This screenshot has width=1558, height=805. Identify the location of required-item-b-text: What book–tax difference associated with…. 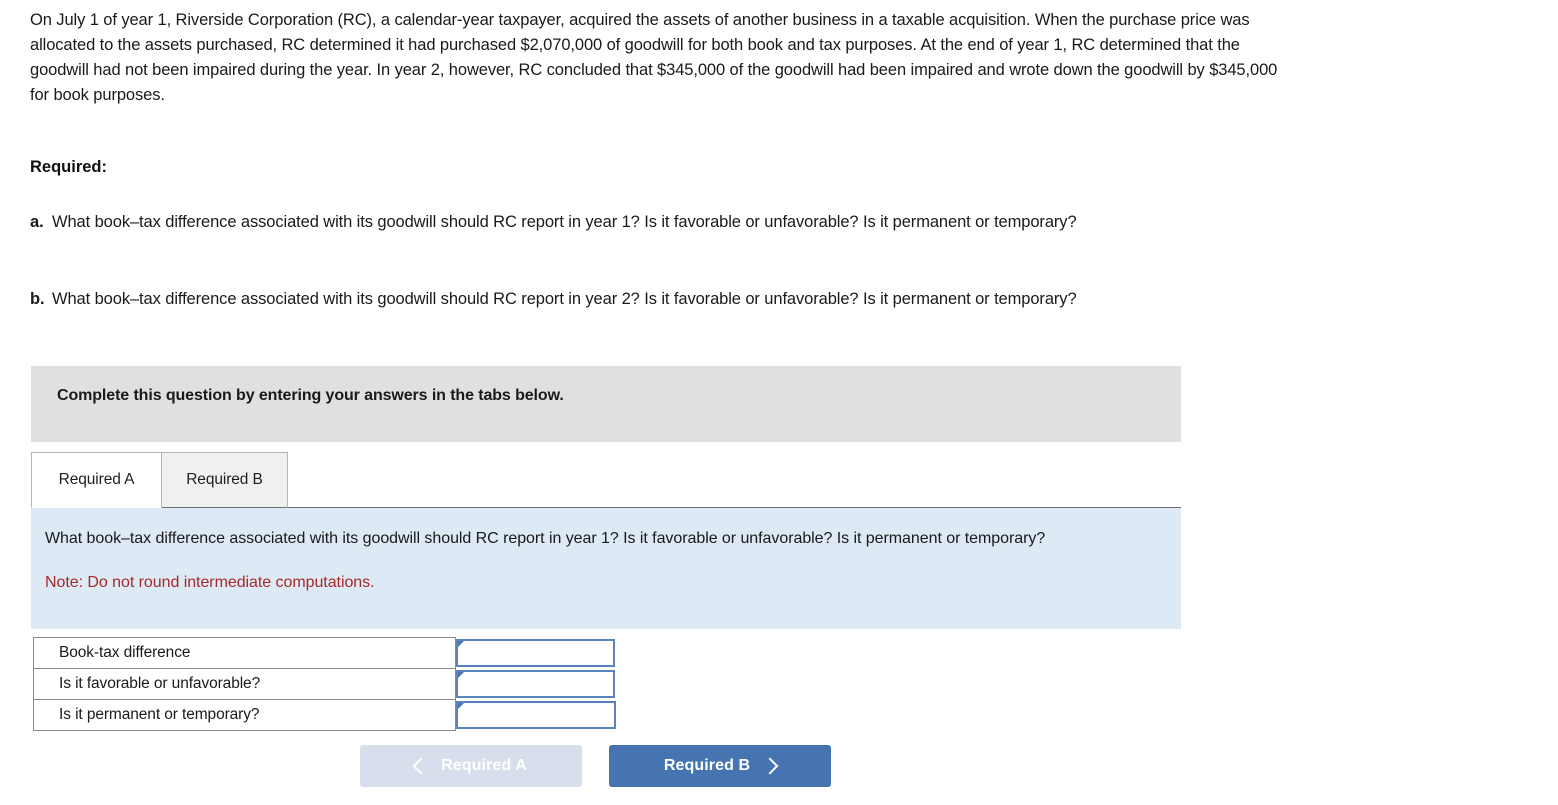
(564, 299).